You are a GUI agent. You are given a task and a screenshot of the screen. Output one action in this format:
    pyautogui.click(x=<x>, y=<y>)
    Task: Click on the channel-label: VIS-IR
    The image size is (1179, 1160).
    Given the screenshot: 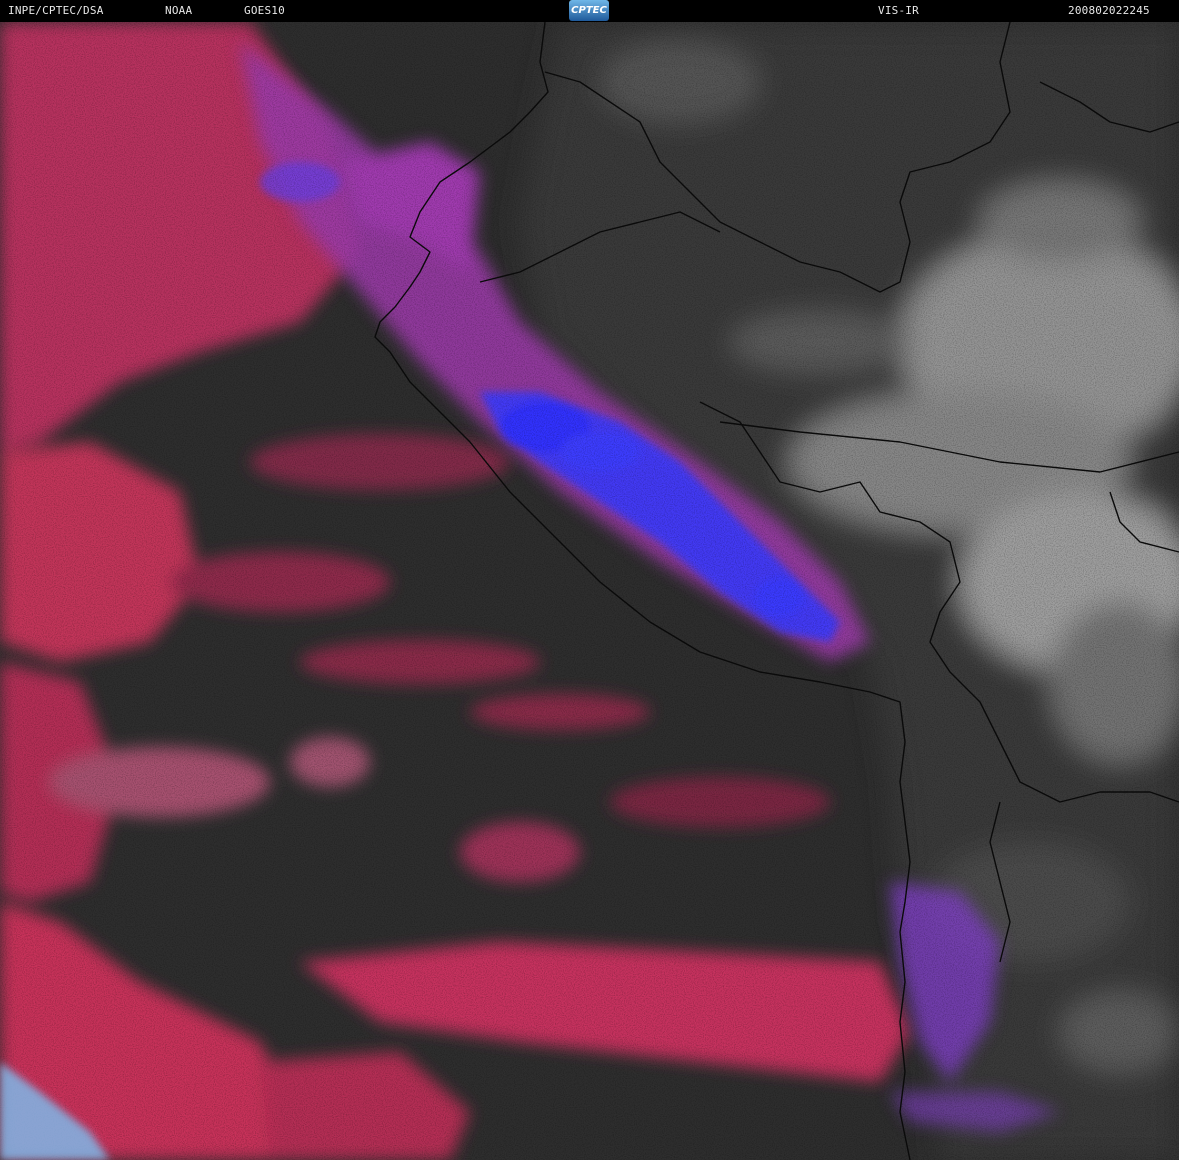 What is the action you would take?
    pyautogui.click(x=898, y=10)
    